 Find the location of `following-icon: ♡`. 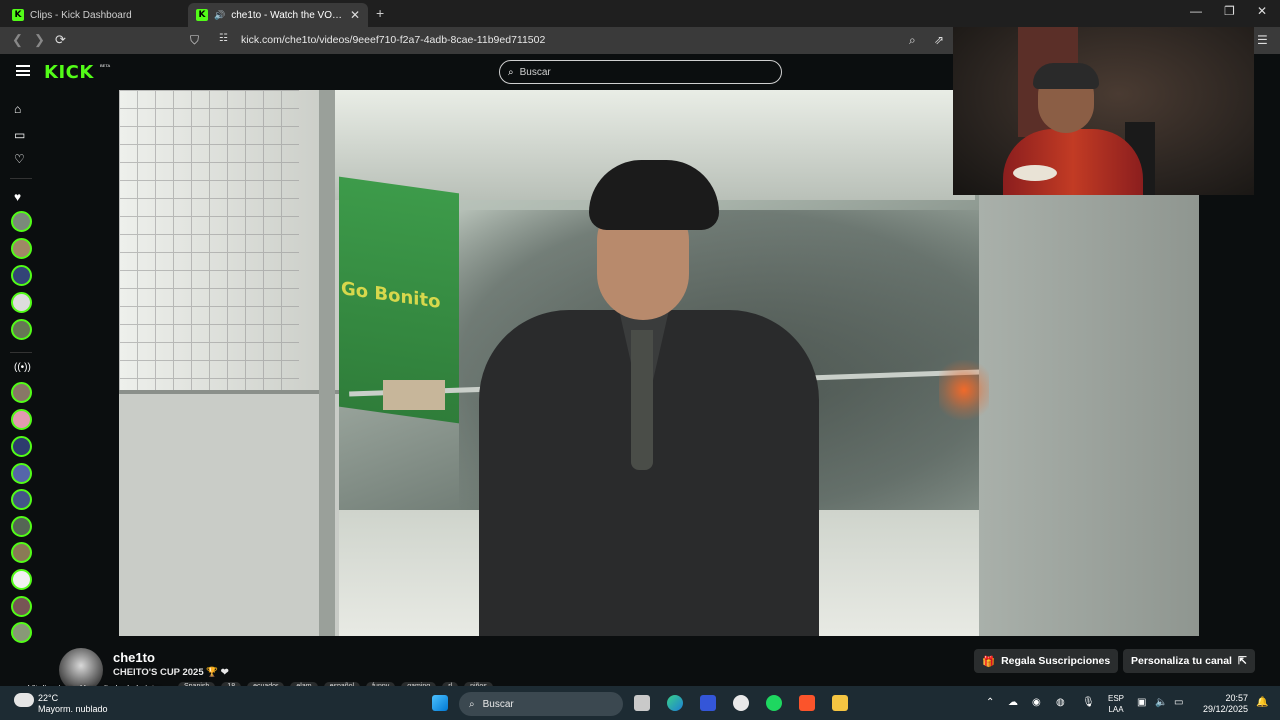

following-icon: ♡ is located at coordinates (19, 159).